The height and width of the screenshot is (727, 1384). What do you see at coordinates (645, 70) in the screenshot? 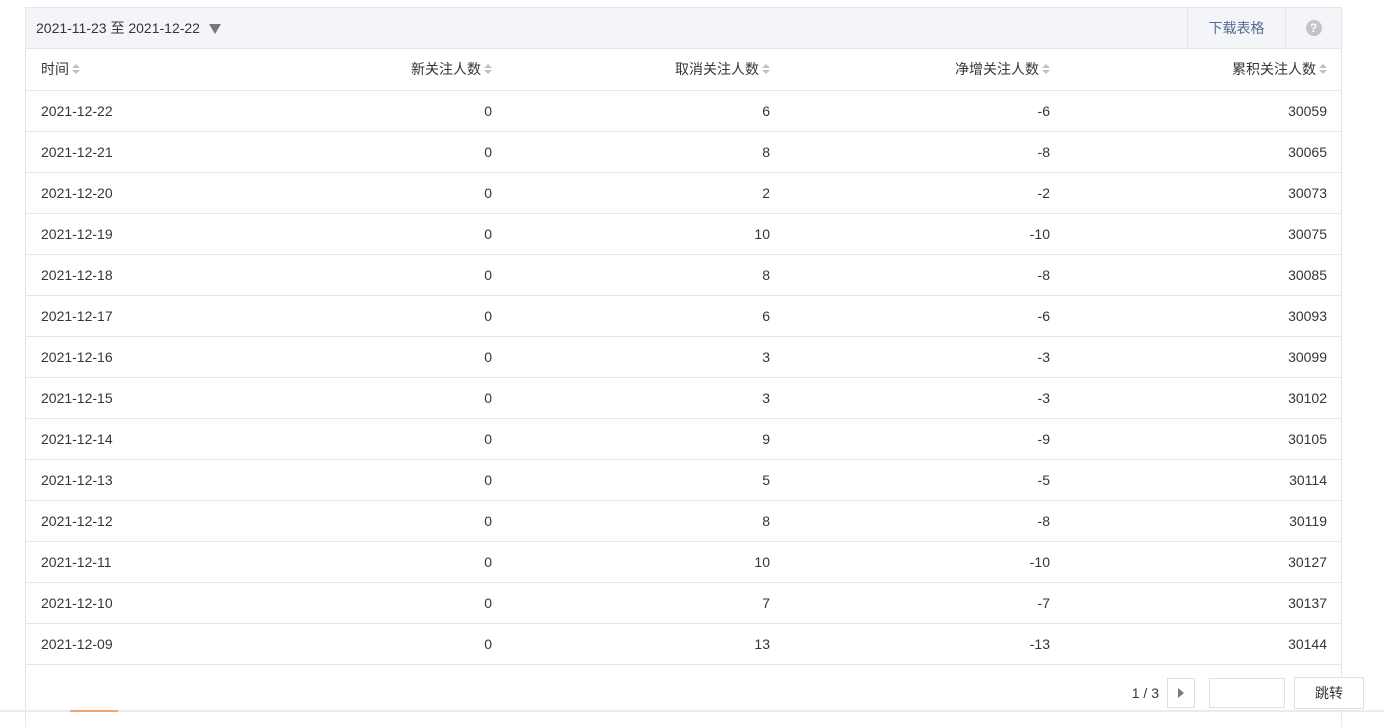
I see `header-unfollows: 取消关注人数` at bounding box center [645, 70].